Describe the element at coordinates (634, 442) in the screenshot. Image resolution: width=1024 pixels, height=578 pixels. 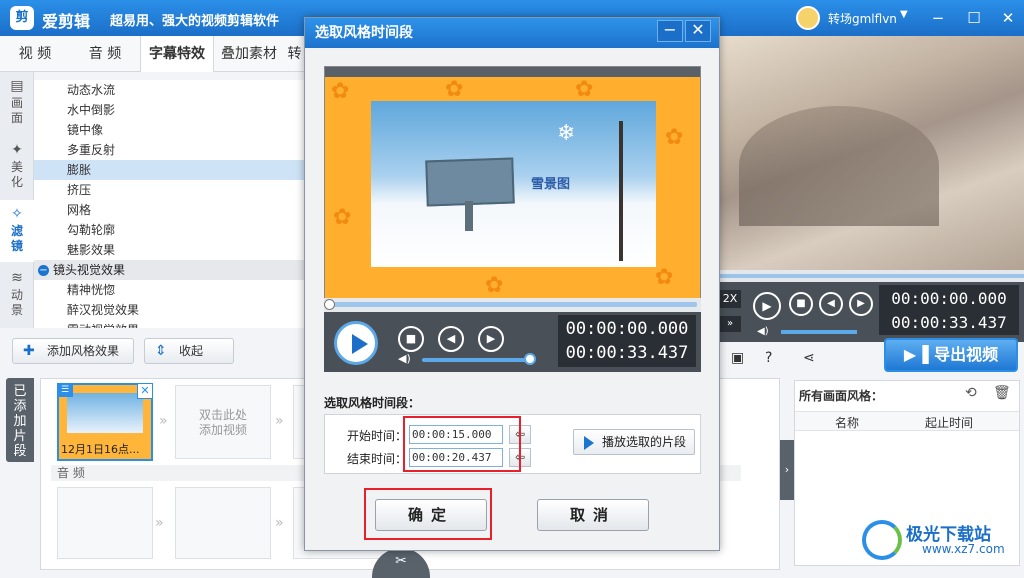
I see `play-selected-button: 播放选取的片段` at that location.